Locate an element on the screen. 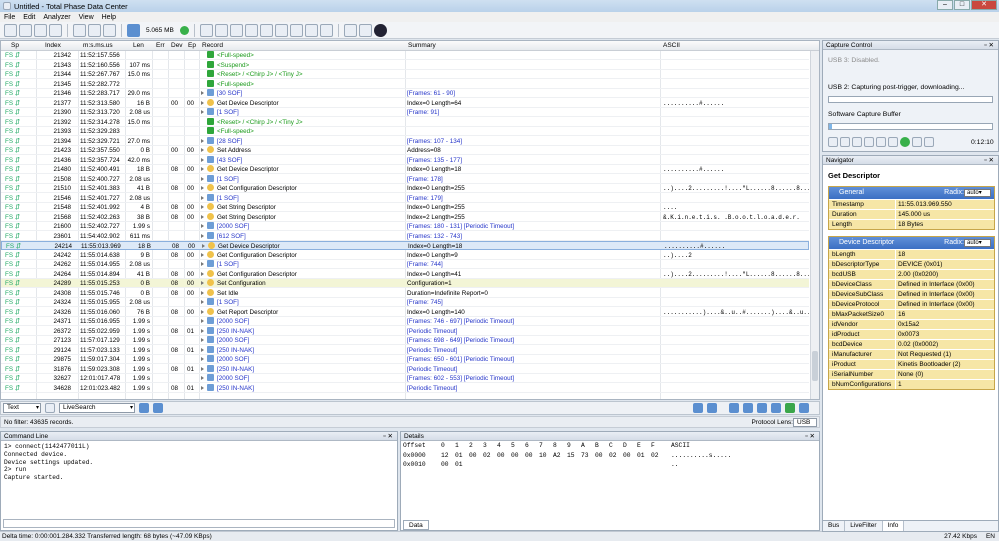 This screenshot has height=541, width=999. menu-help: Help is located at coordinates (109, 17).